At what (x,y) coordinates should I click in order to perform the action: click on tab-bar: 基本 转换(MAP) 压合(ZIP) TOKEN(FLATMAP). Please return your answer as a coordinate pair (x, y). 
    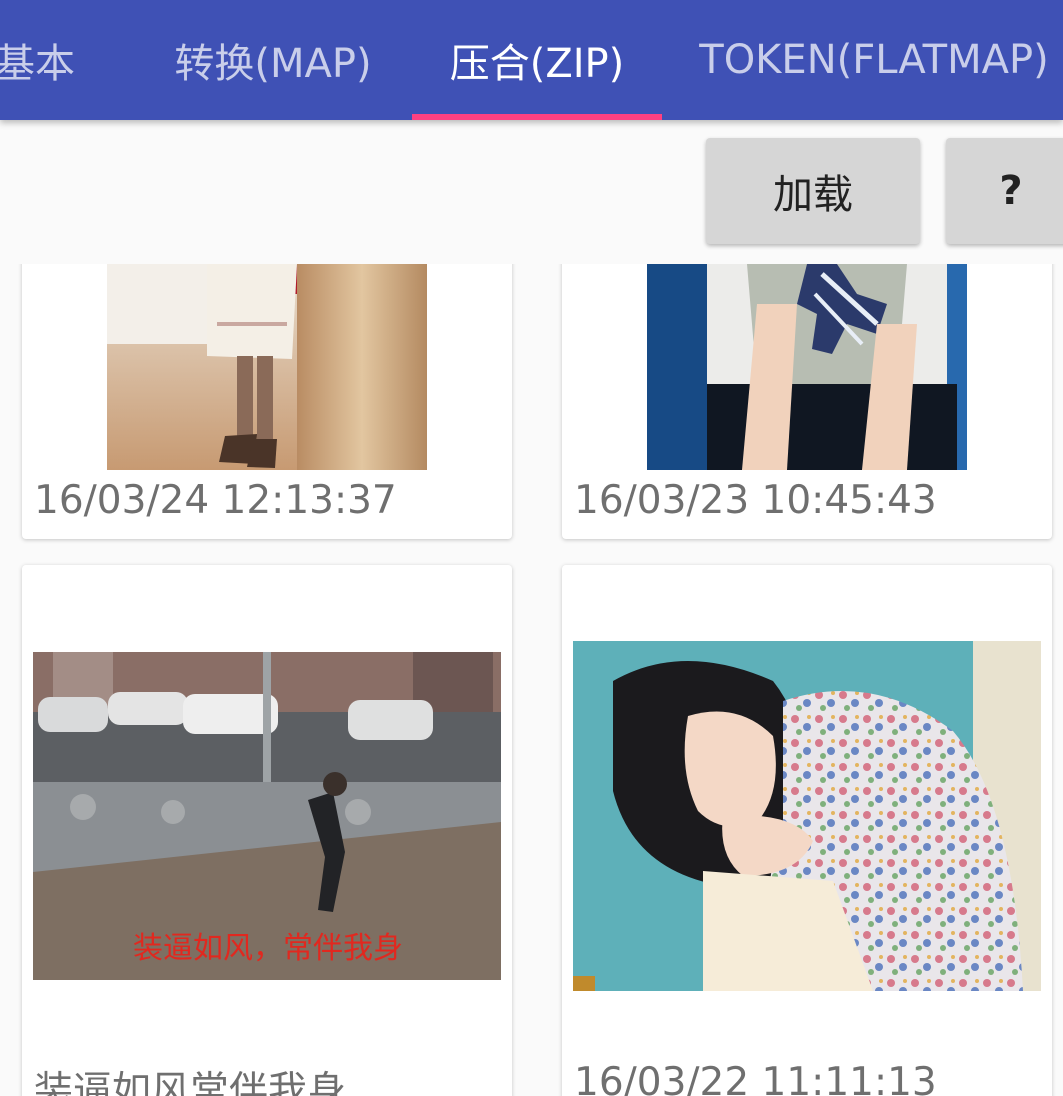
    Looking at the image, I should click on (531, 60).